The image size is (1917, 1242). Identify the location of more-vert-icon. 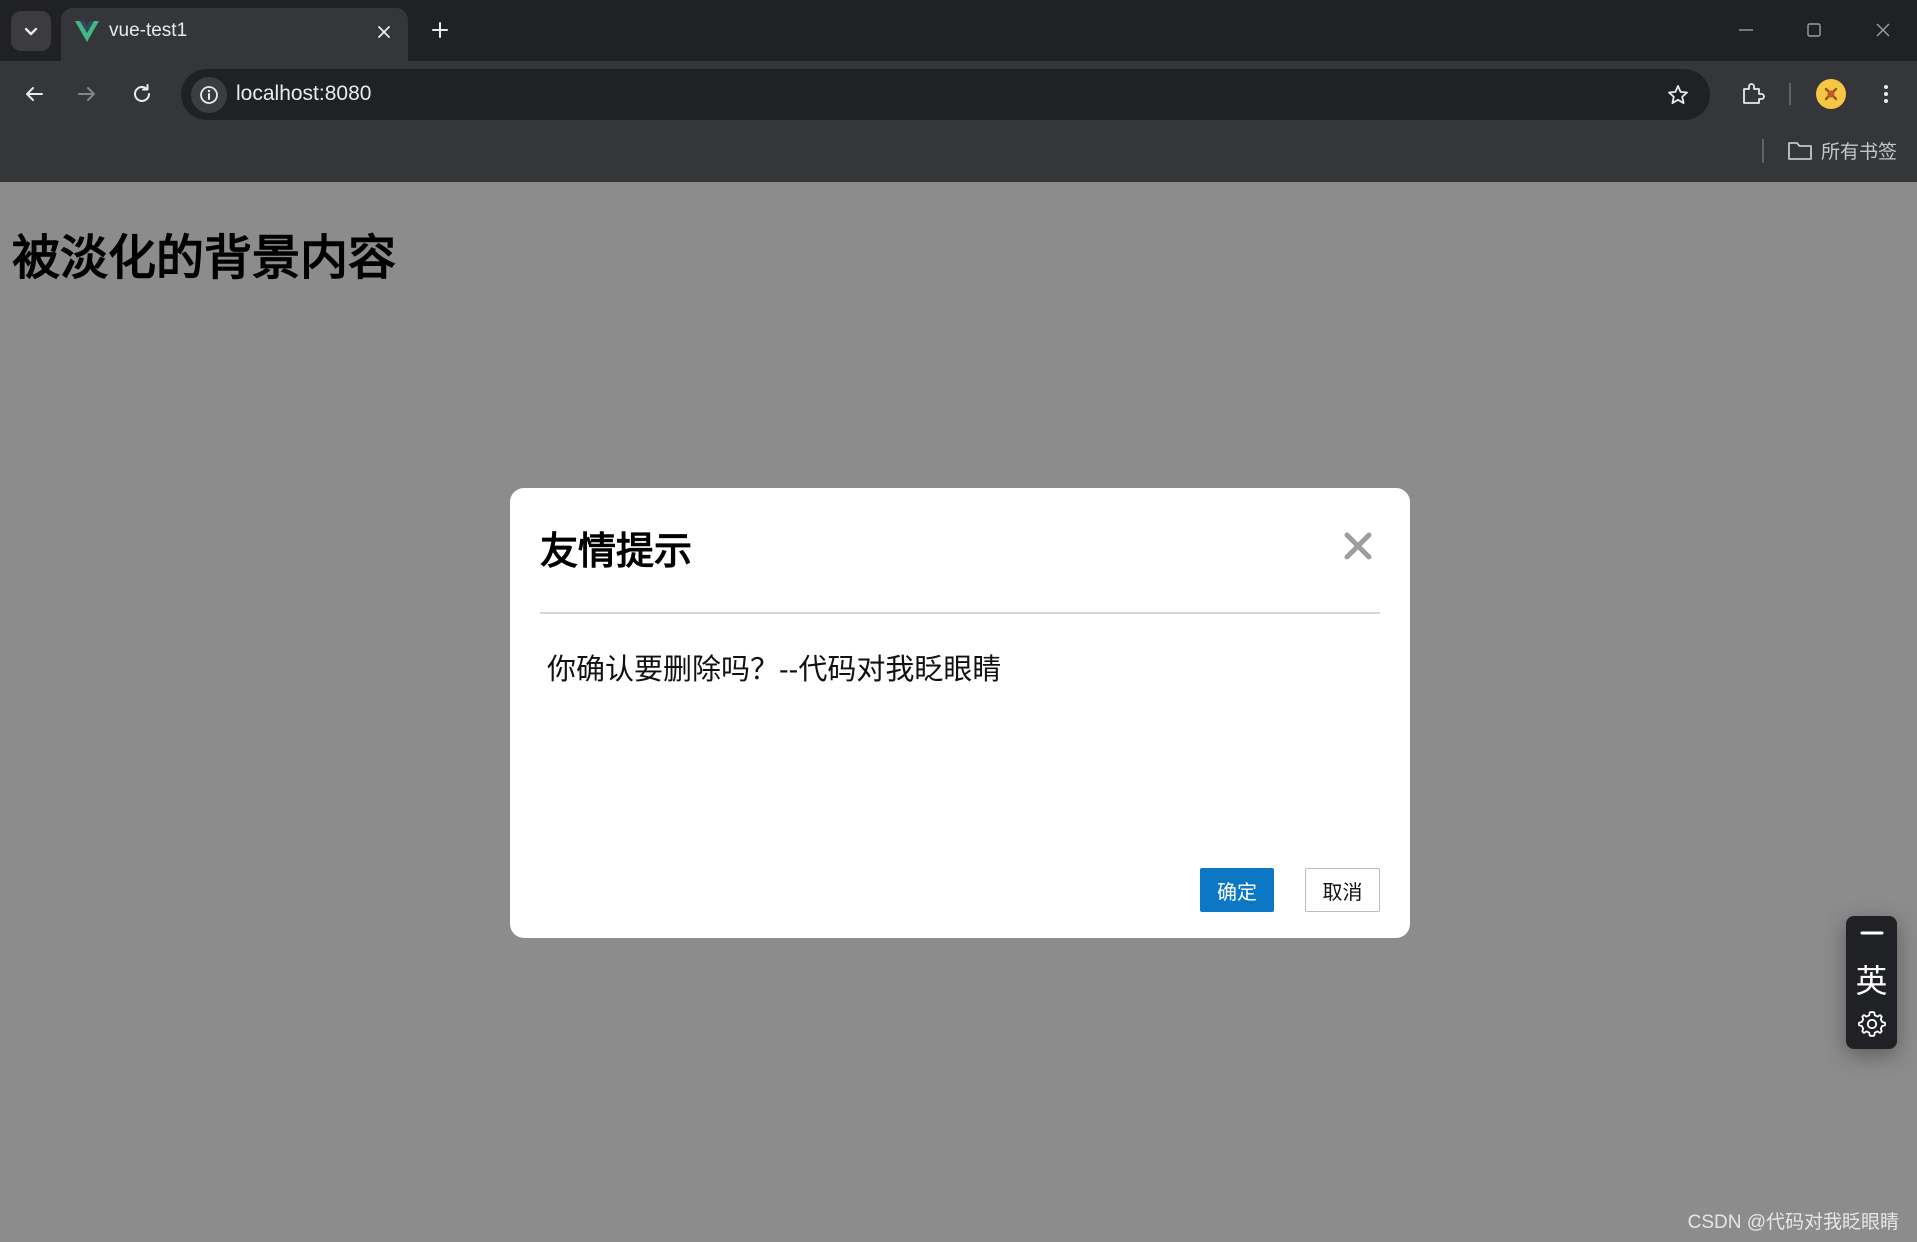
(1886, 94).